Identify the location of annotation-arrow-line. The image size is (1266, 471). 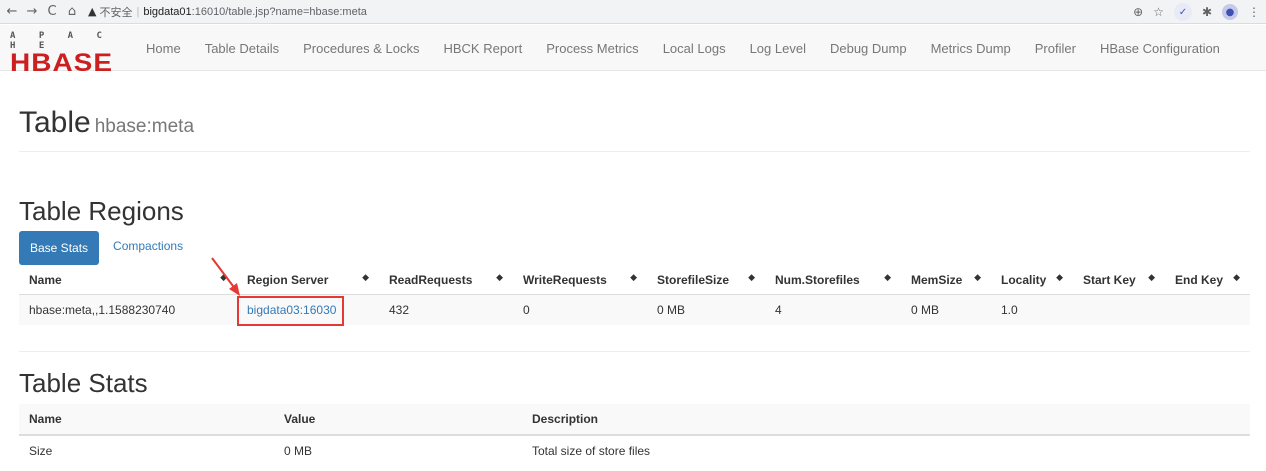
(224, 274).